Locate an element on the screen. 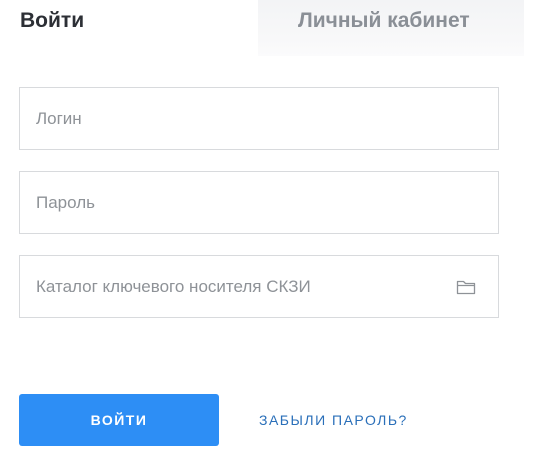 This screenshot has width=534, height=450. key-catalog-field is located at coordinates (259, 286).